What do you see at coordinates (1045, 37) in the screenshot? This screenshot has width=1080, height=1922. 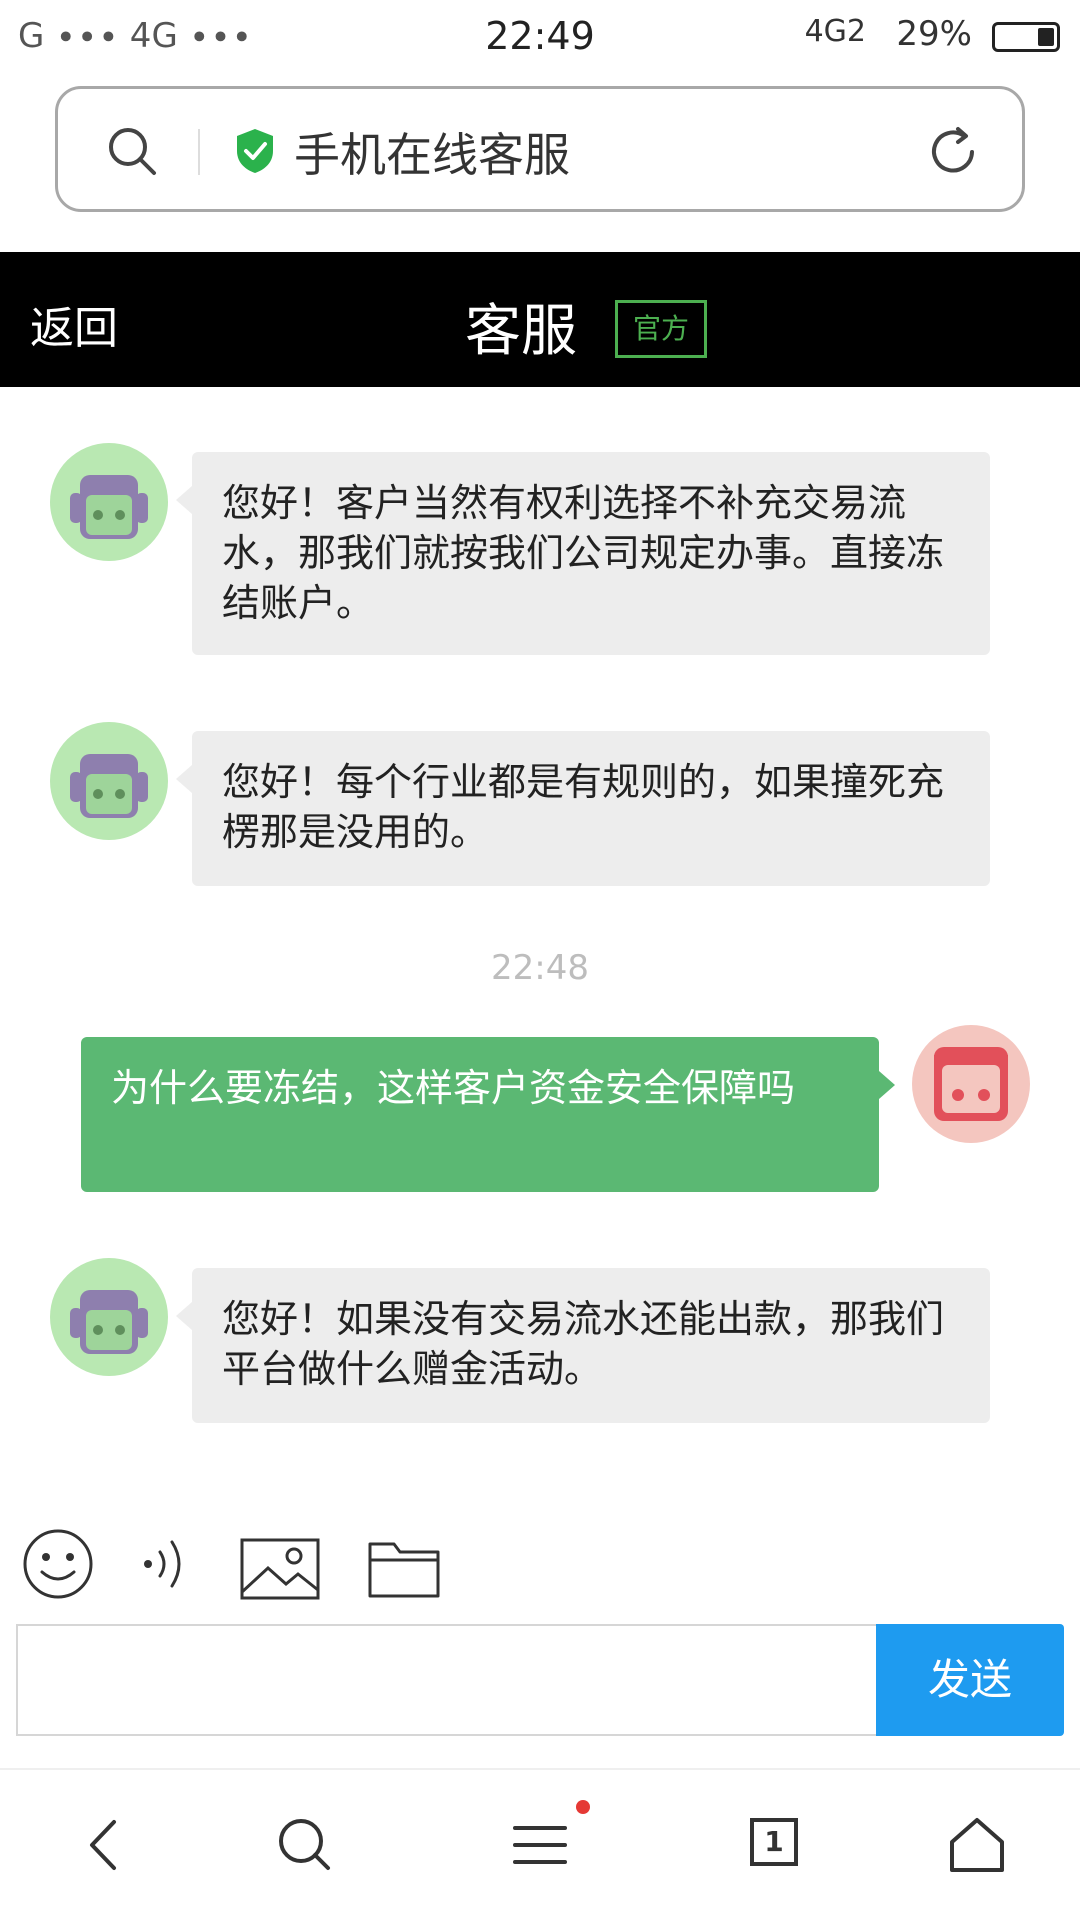 I see `battery-level` at bounding box center [1045, 37].